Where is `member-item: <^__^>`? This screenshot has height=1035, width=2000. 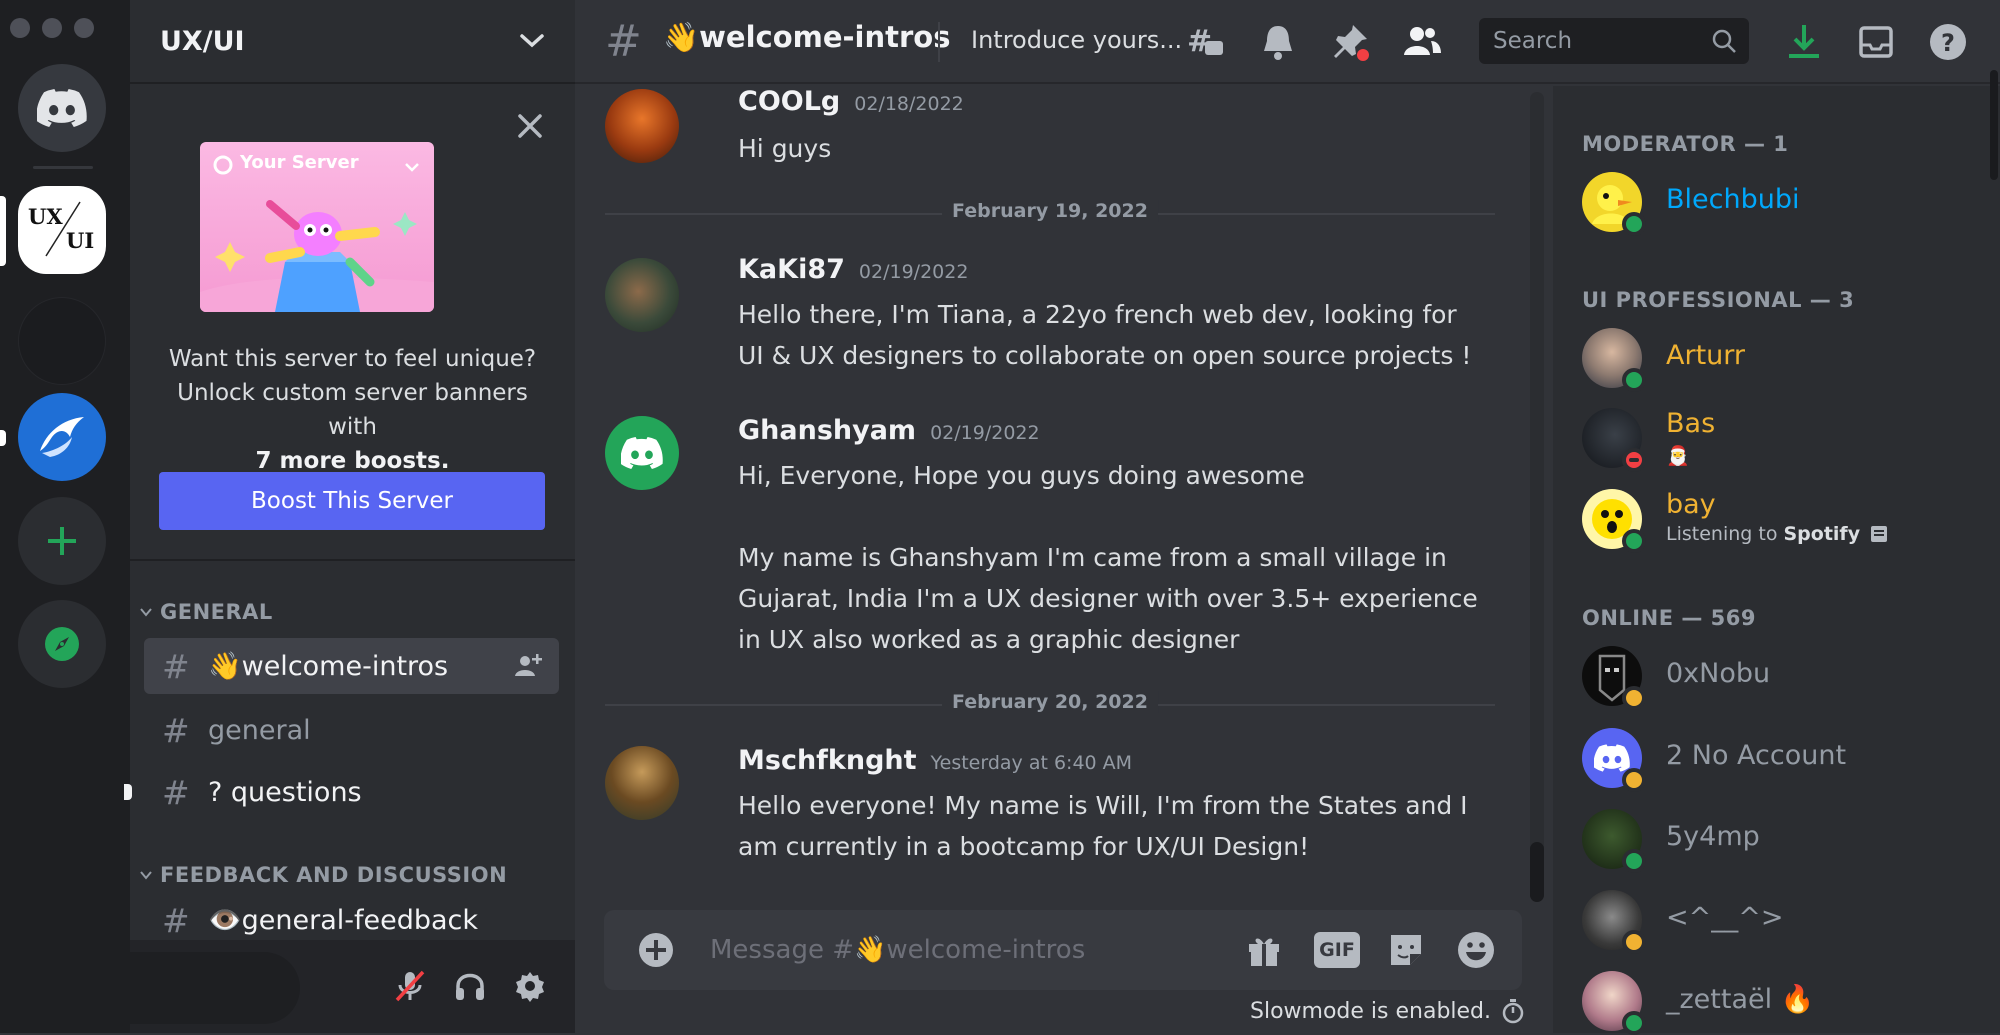
member-item: <^__^> is located at coordinates (1782, 922).